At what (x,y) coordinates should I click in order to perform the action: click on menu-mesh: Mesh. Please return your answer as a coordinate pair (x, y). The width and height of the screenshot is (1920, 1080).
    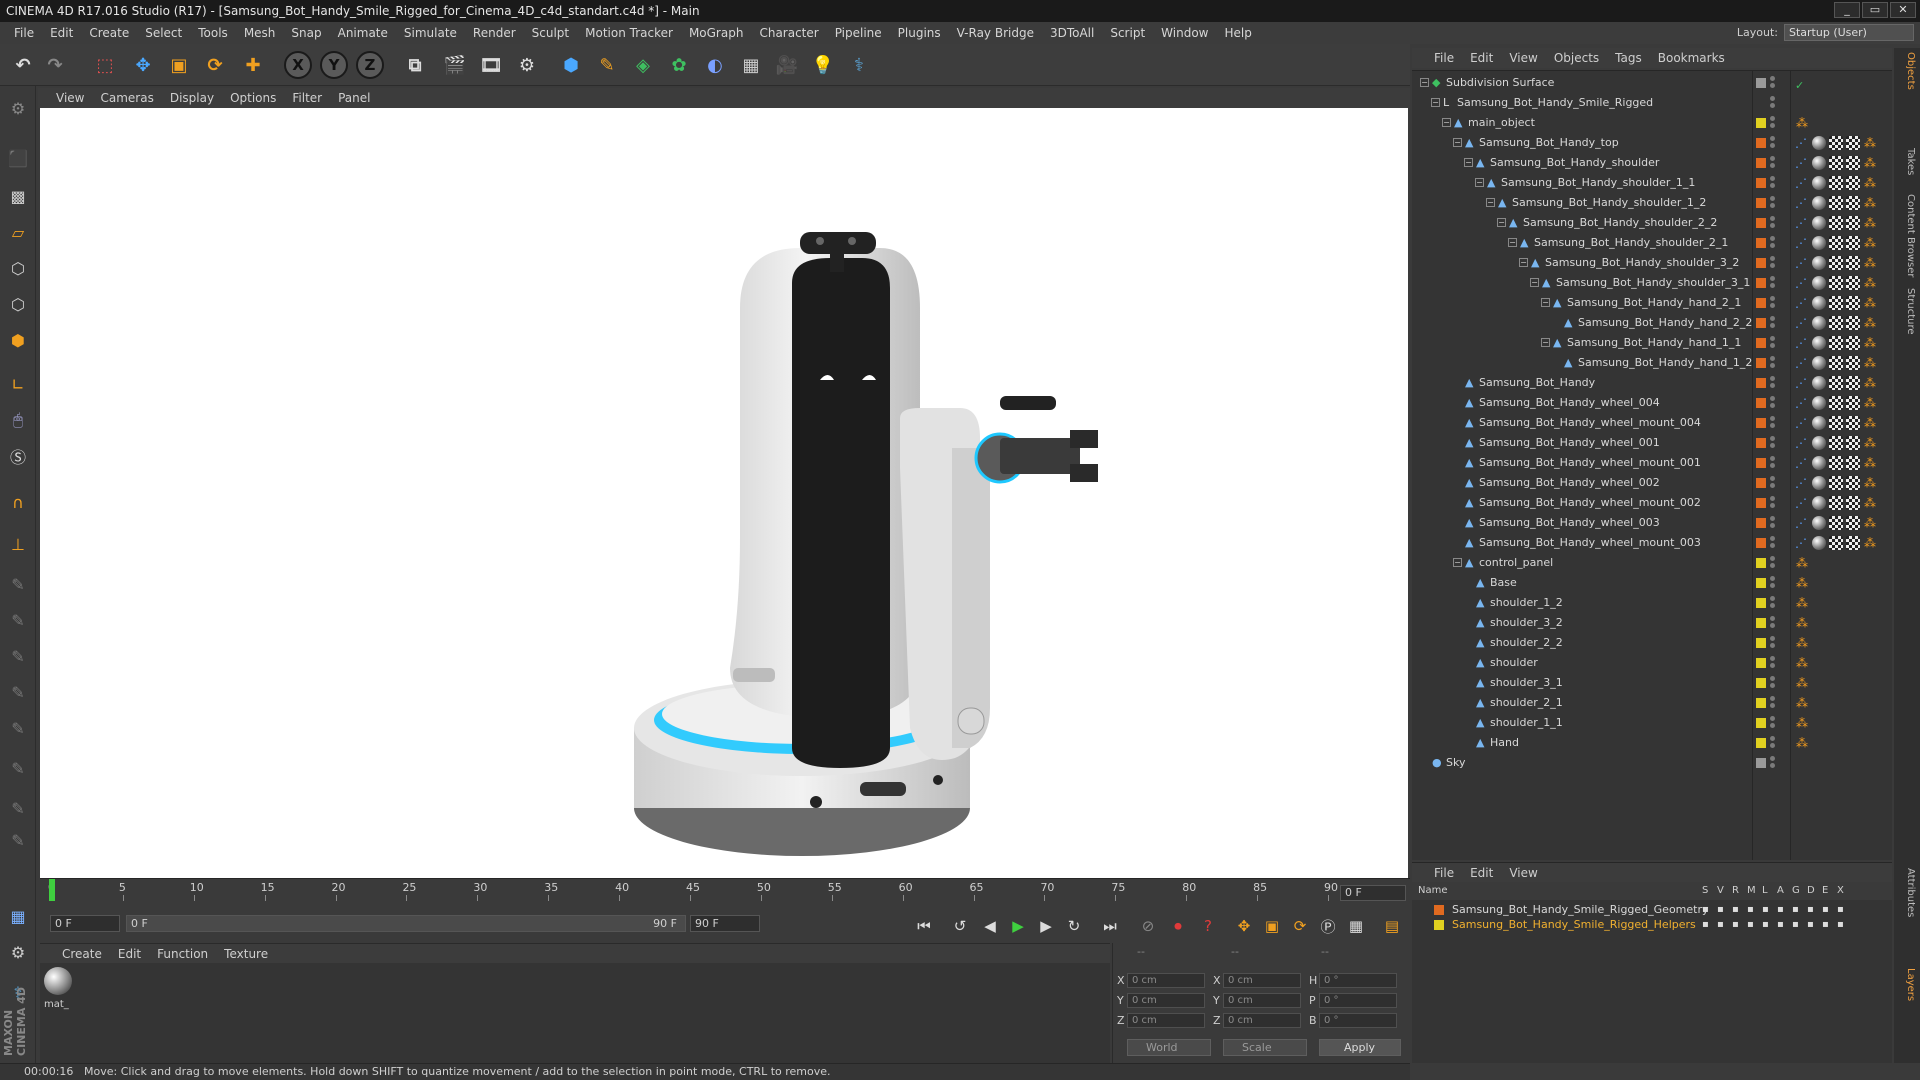
    Looking at the image, I should click on (260, 33).